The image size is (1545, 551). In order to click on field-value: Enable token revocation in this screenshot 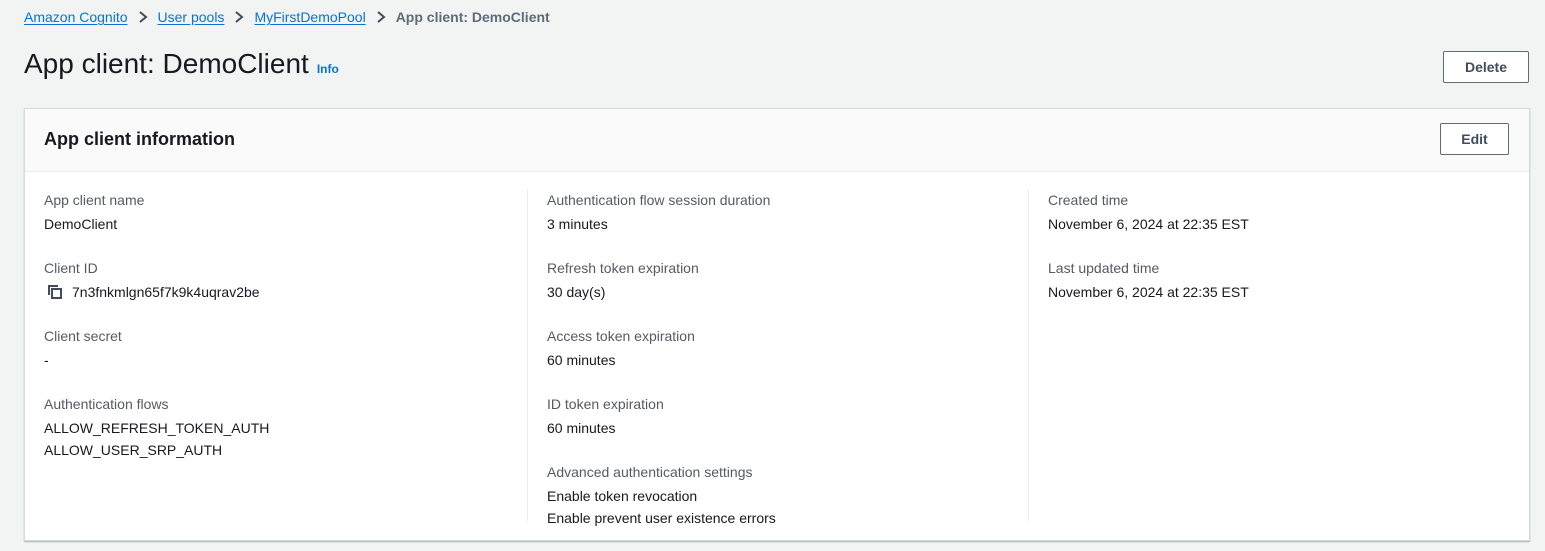, I will do `click(622, 496)`.